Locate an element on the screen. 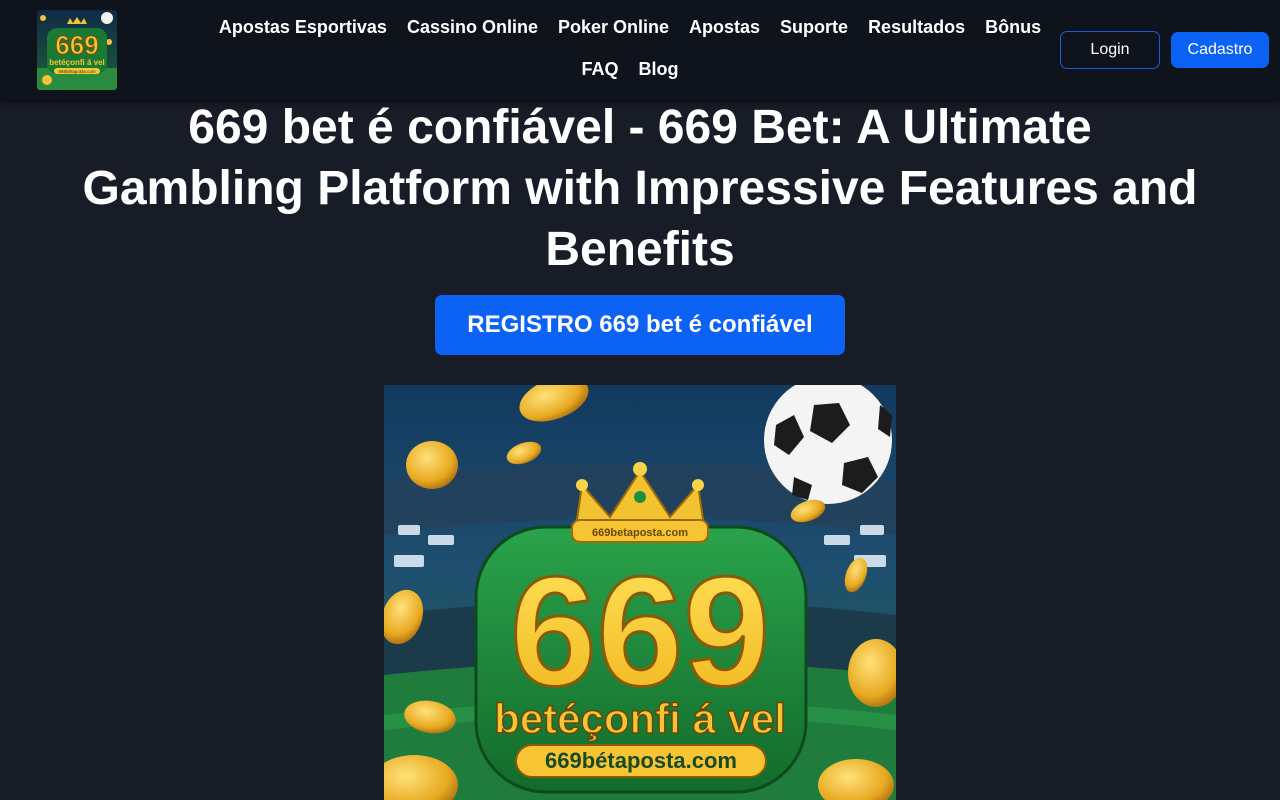  nav-suporte: Suporte is located at coordinates (814, 27).